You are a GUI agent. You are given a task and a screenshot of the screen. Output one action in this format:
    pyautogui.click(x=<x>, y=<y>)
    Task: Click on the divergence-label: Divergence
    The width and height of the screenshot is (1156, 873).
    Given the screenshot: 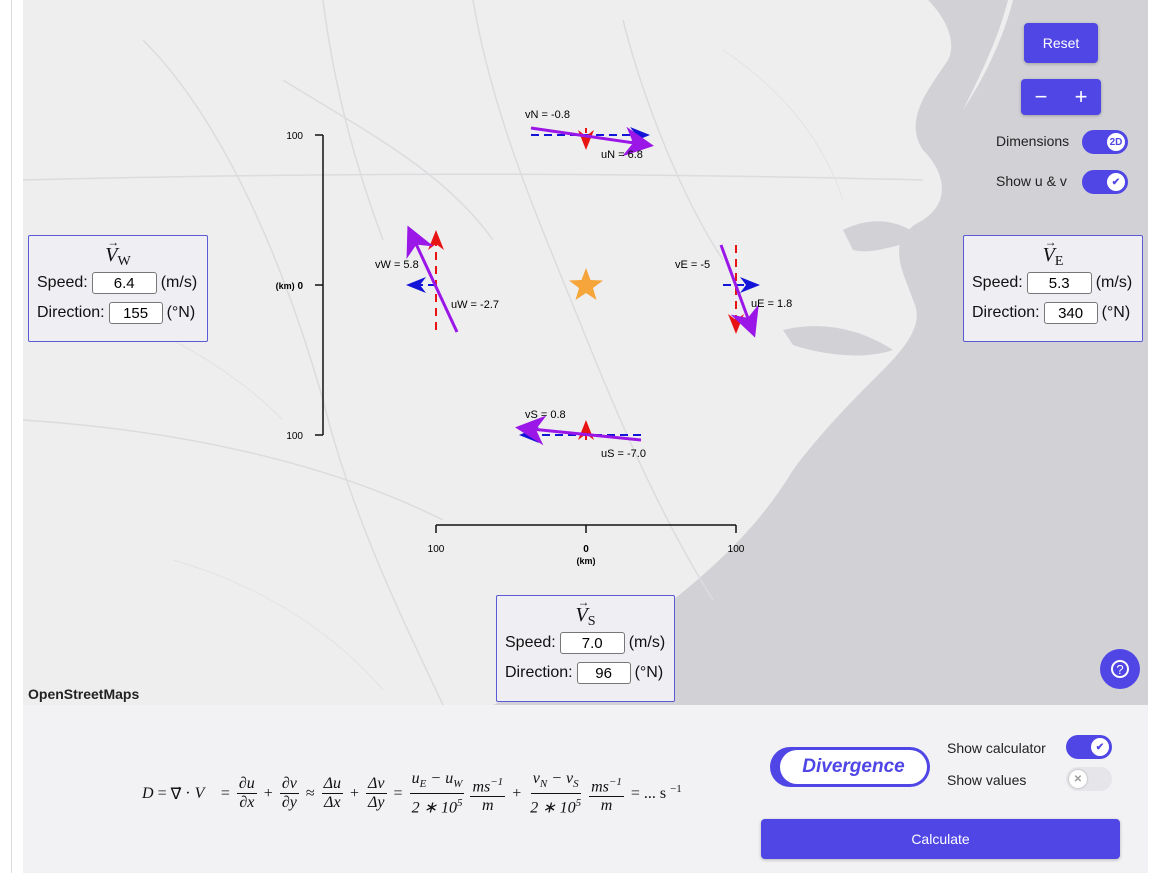 What is the action you would take?
    pyautogui.click(x=853, y=767)
    